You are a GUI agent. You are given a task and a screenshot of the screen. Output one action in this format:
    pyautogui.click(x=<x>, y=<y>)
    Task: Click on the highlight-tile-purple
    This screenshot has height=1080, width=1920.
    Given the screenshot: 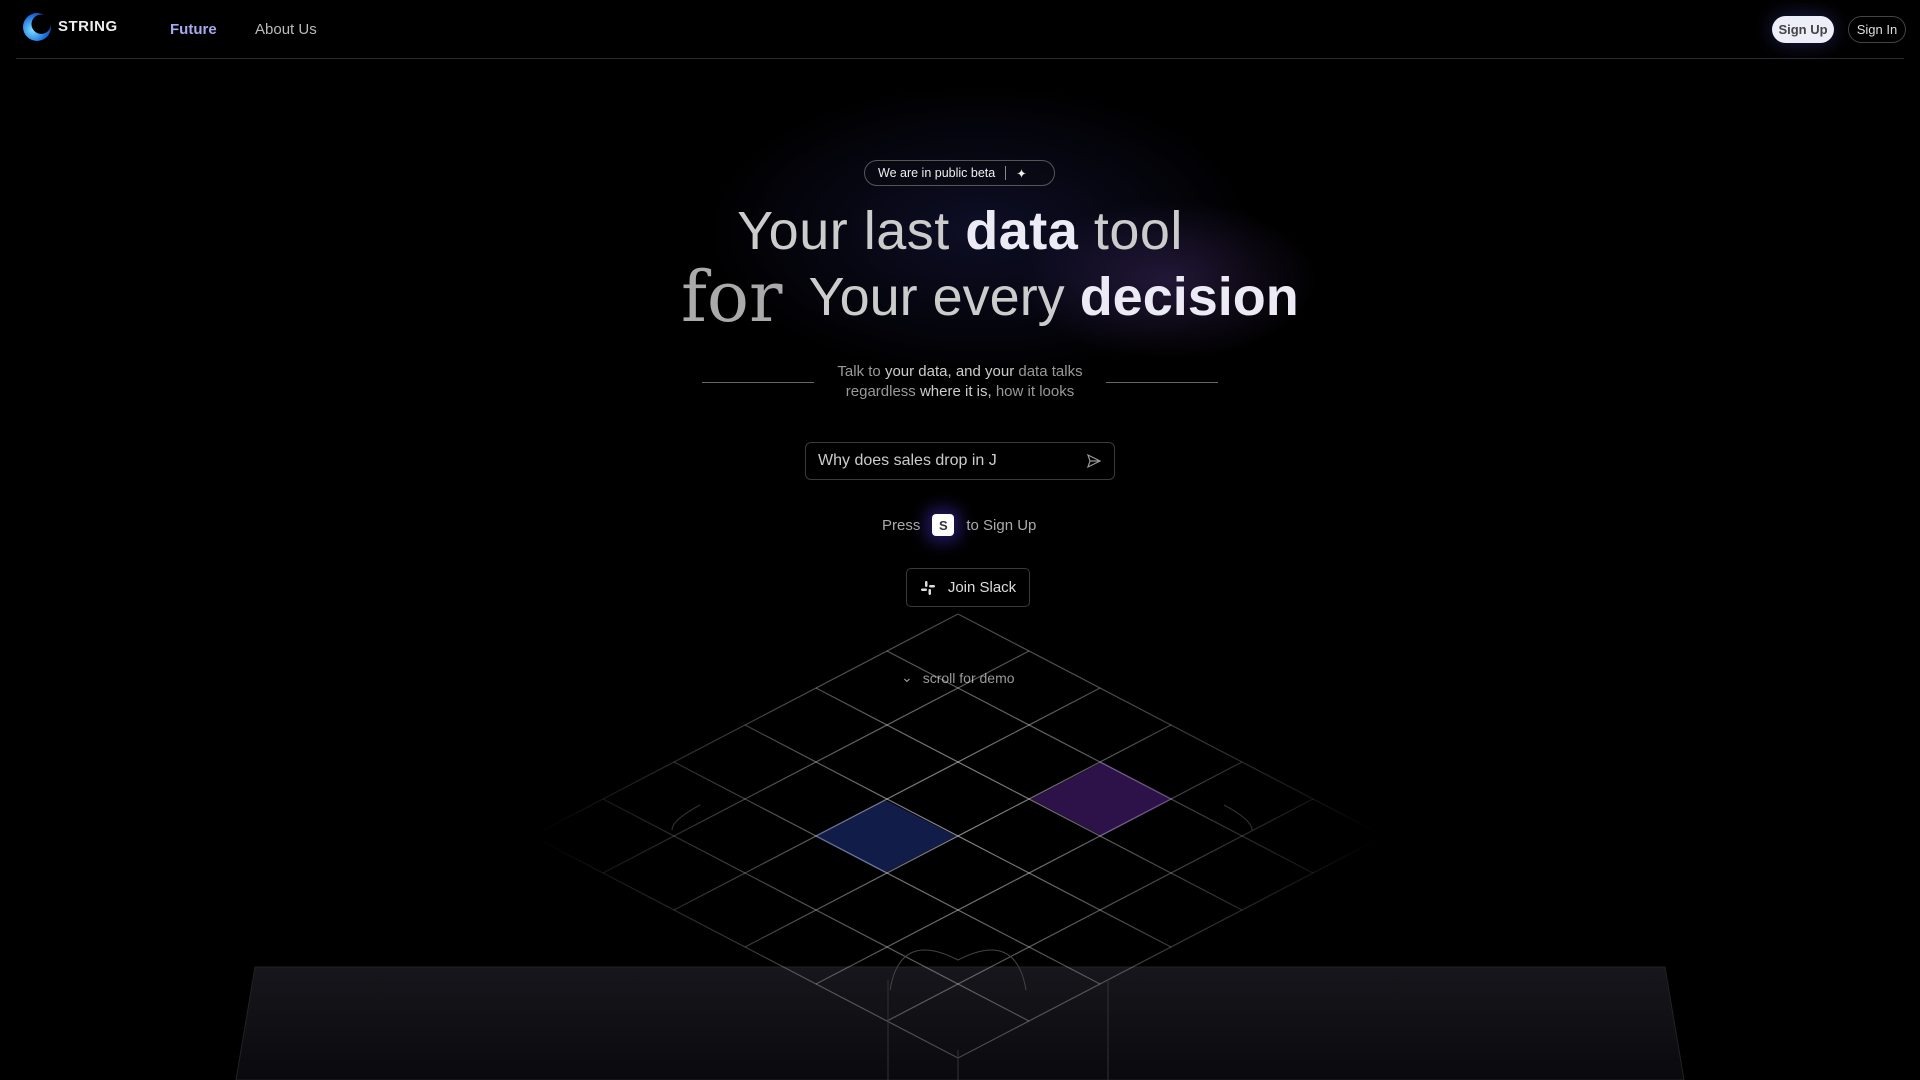 What is the action you would take?
    pyautogui.click(x=1102, y=799)
    